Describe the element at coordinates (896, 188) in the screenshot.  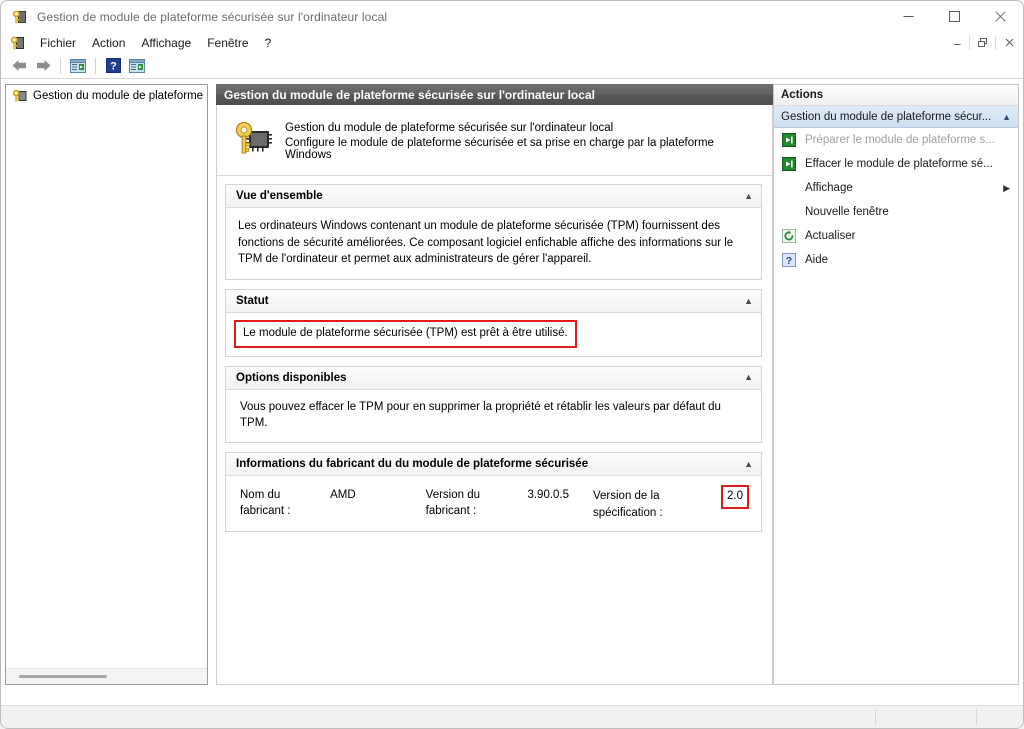
I see `action-affichage: Affichage ▶` at that location.